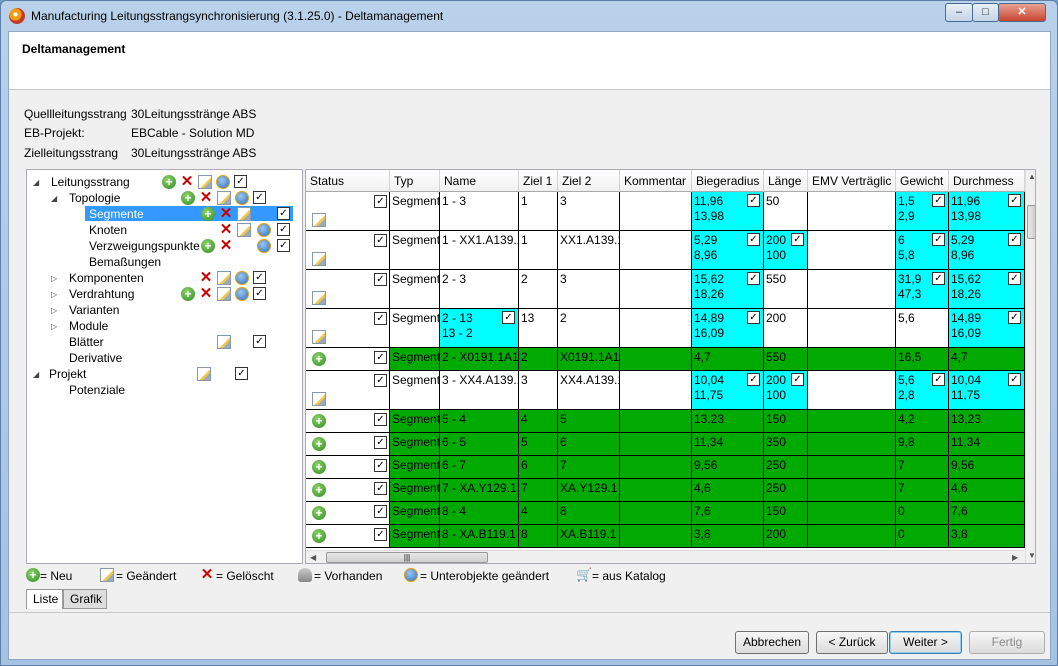  I want to click on close-button: ✕, so click(1022, 12).